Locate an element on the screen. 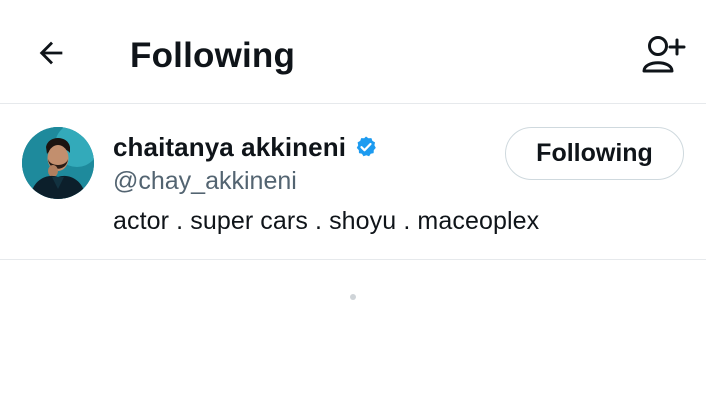 The width and height of the screenshot is (706, 393). user-name-line: chaitanya akkineni is located at coordinates (245, 147).